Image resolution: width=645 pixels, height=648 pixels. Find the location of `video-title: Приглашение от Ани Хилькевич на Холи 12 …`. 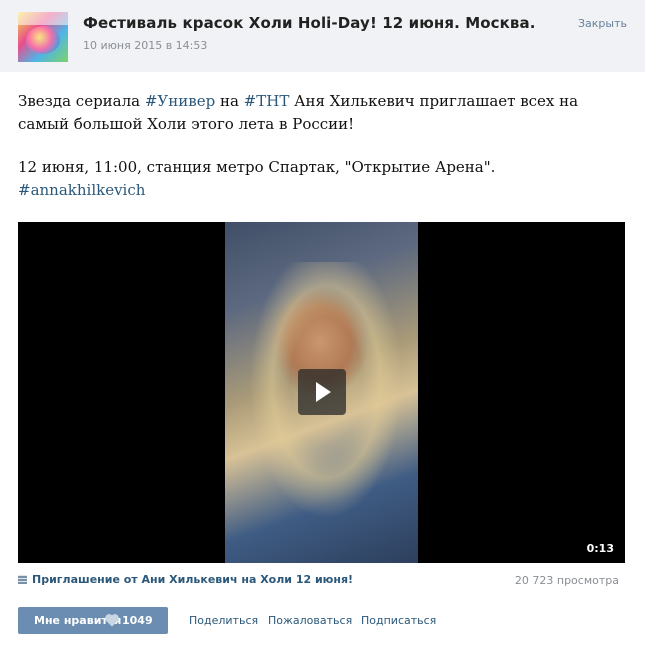

video-title: Приглашение от Ани Хилькевич на Холи 12 … is located at coordinates (192, 579).